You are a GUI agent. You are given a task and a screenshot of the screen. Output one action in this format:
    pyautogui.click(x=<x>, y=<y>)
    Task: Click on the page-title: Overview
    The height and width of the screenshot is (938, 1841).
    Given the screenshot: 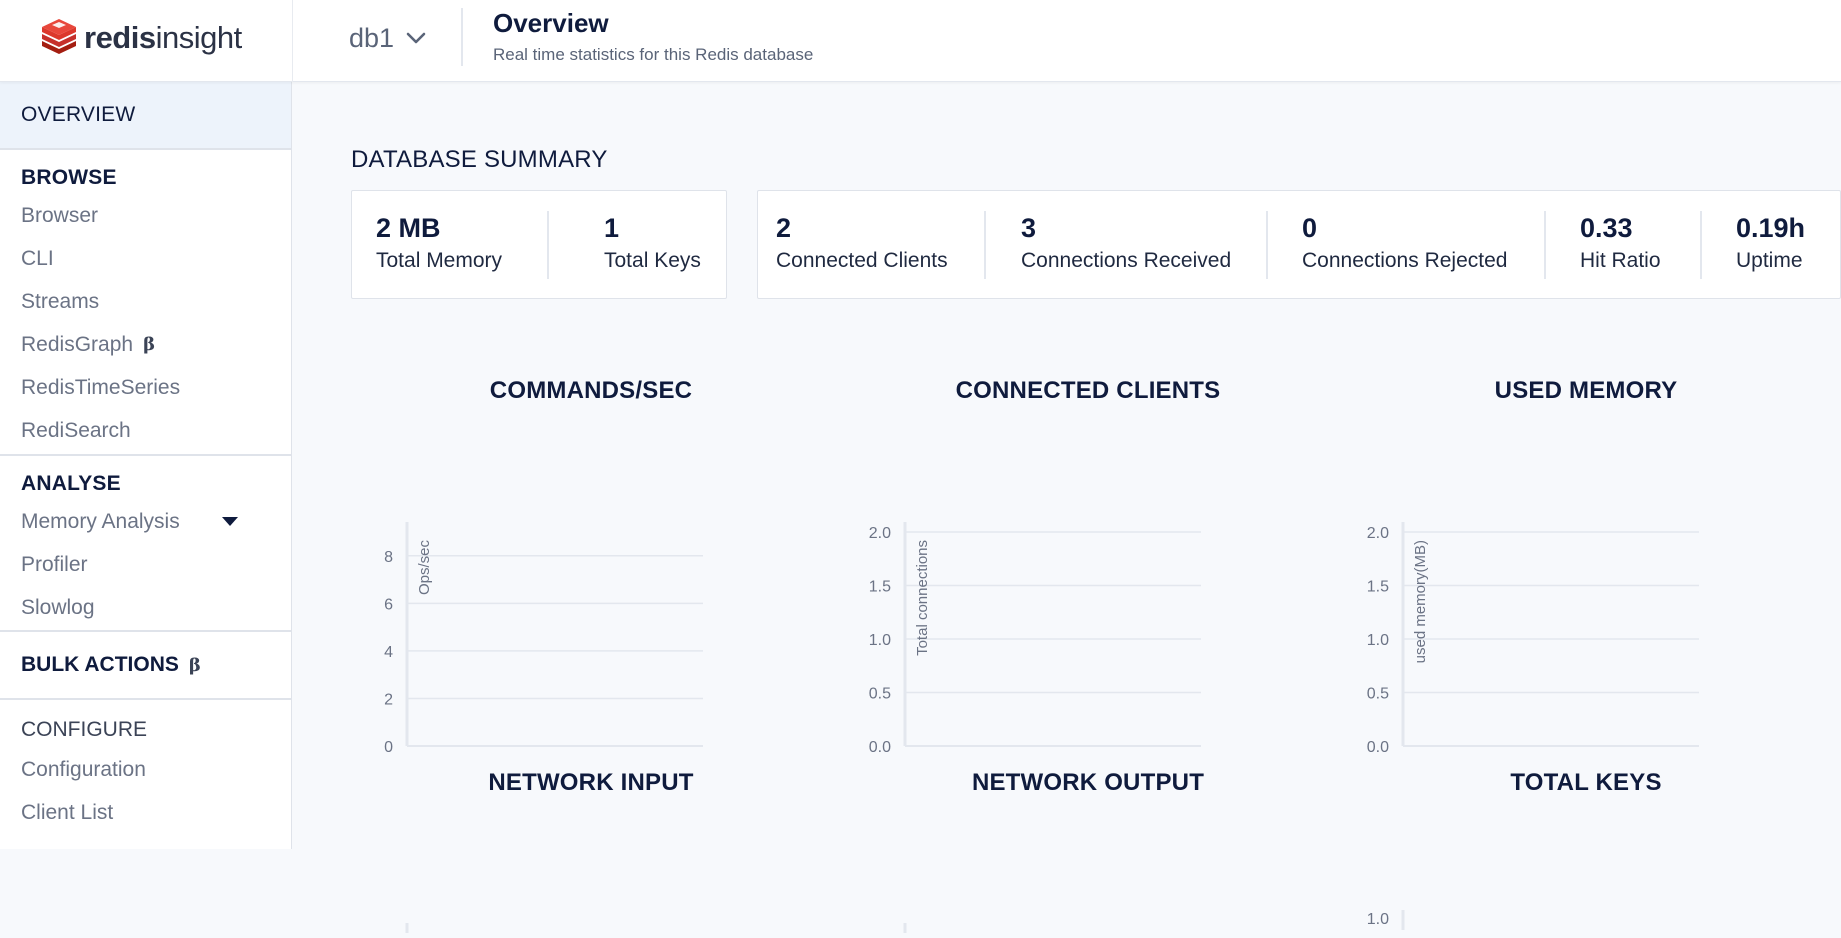 What is the action you would take?
    pyautogui.click(x=551, y=23)
    